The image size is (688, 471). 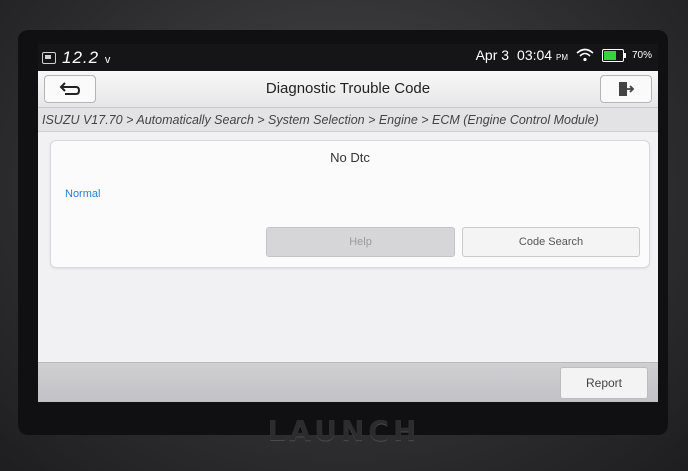 I want to click on dtc-result-title: No Dtc, so click(x=350, y=157).